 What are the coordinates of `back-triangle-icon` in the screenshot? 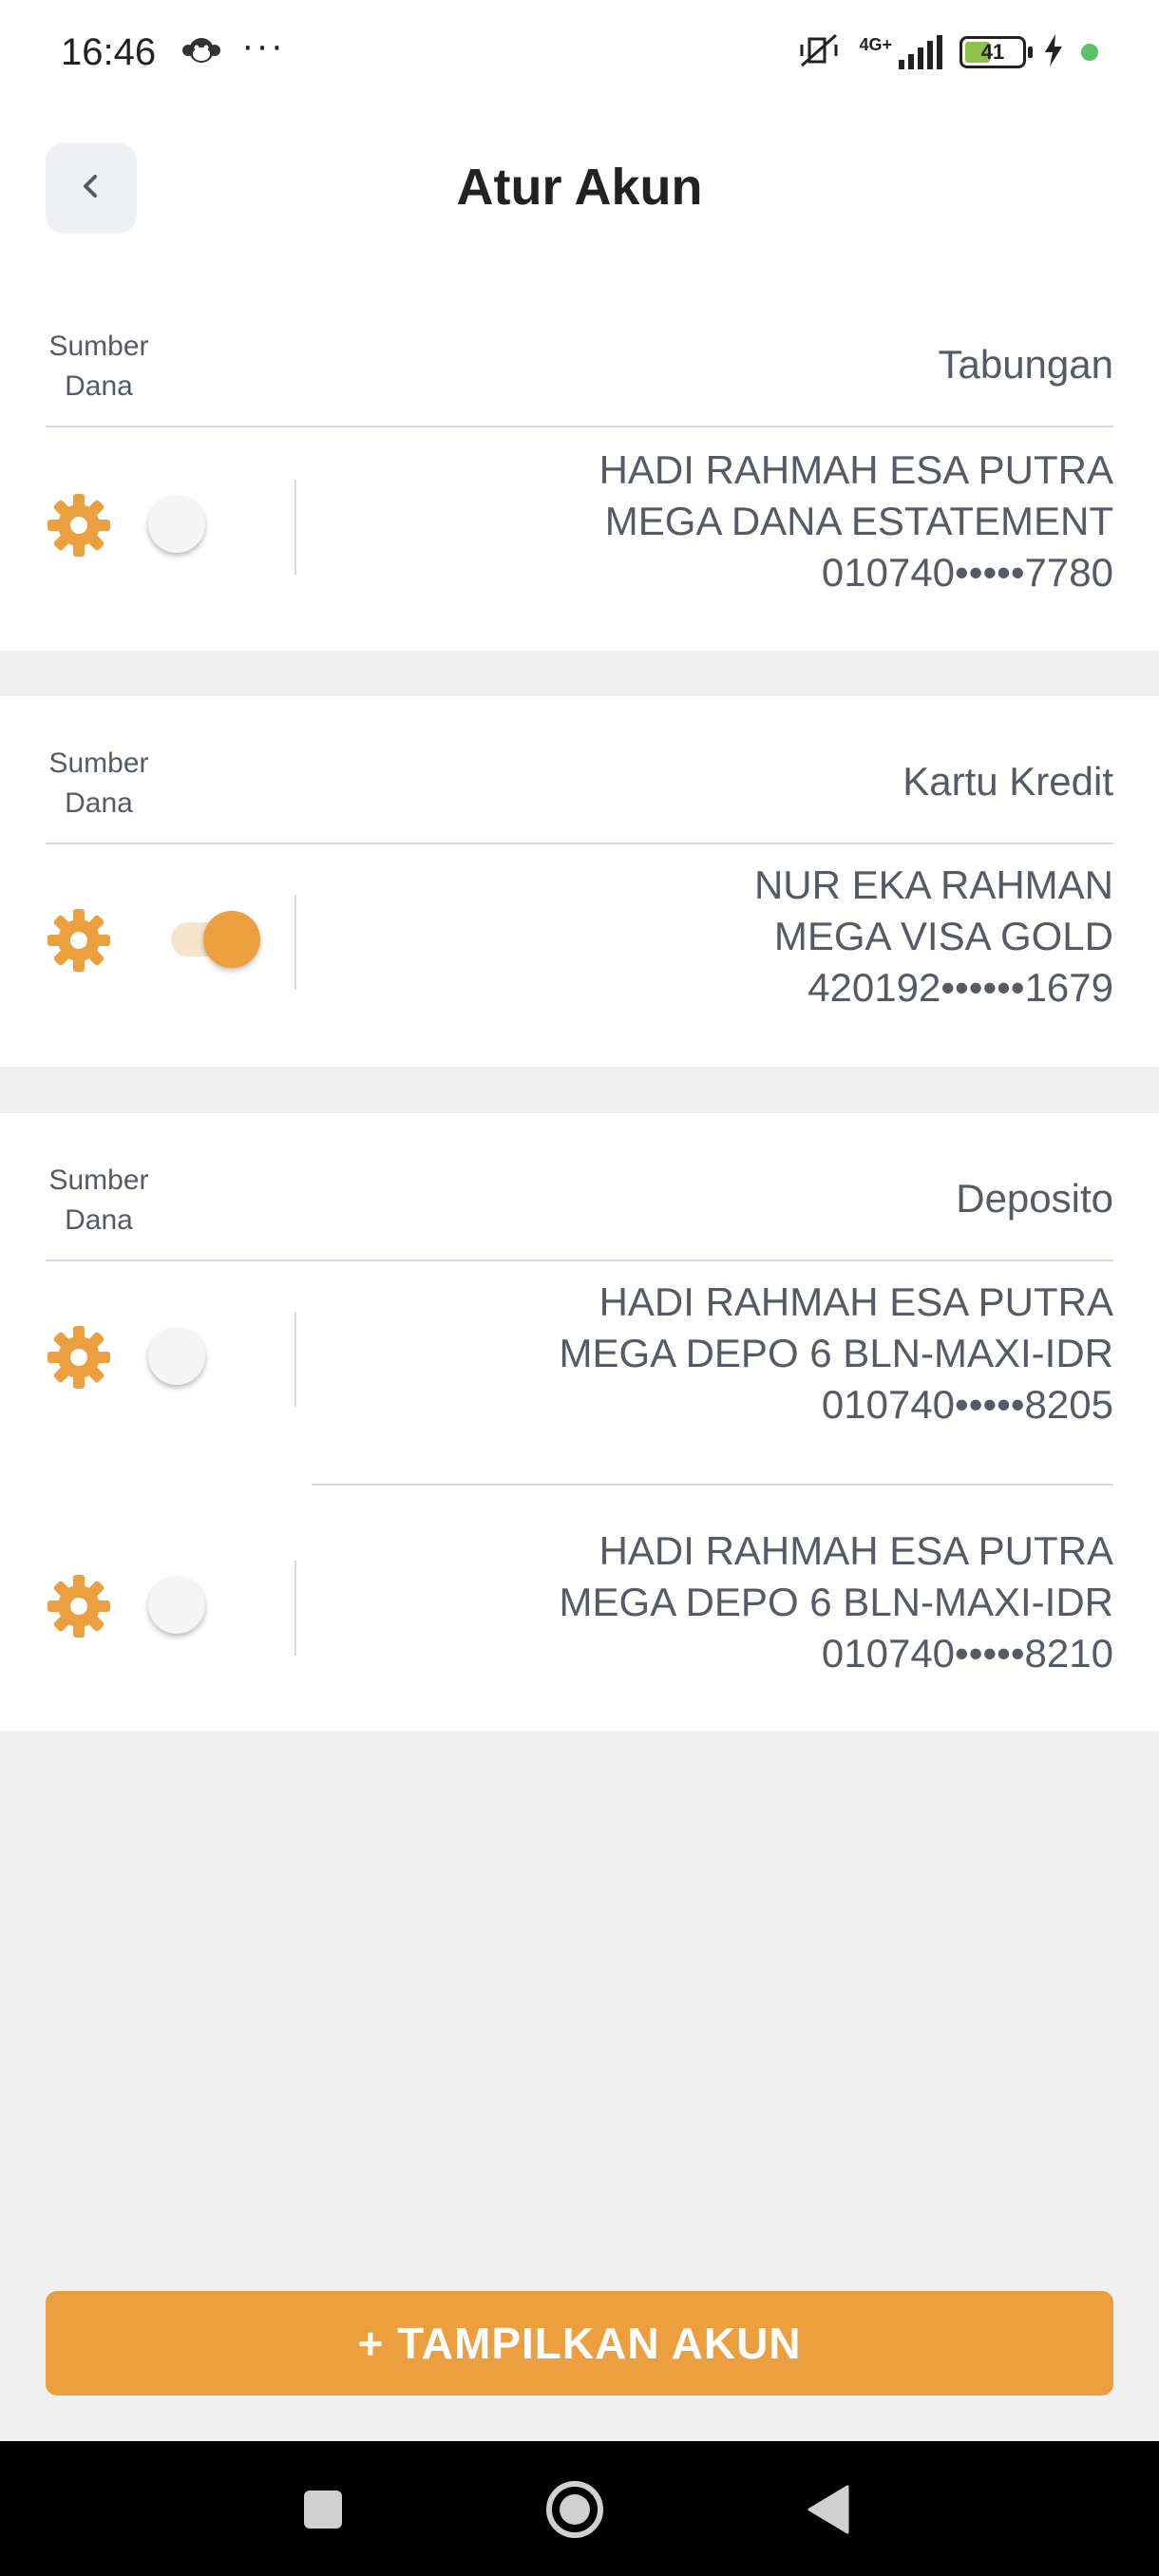 It's located at (828, 2509).